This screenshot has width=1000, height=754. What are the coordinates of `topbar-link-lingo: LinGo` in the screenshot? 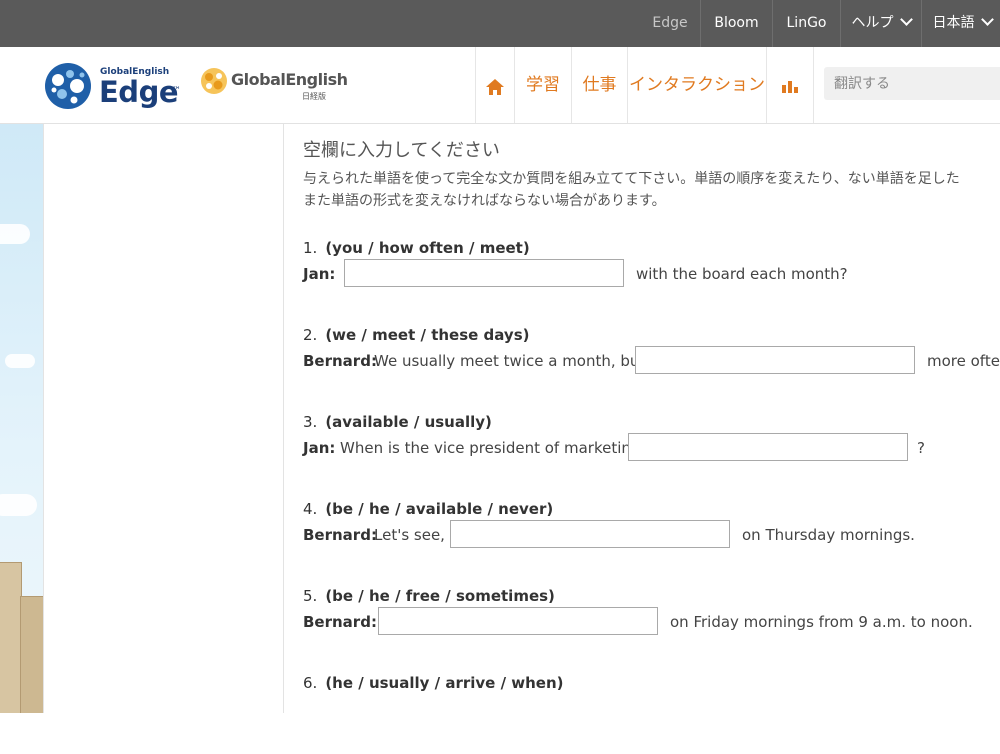 It's located at (806, 23).